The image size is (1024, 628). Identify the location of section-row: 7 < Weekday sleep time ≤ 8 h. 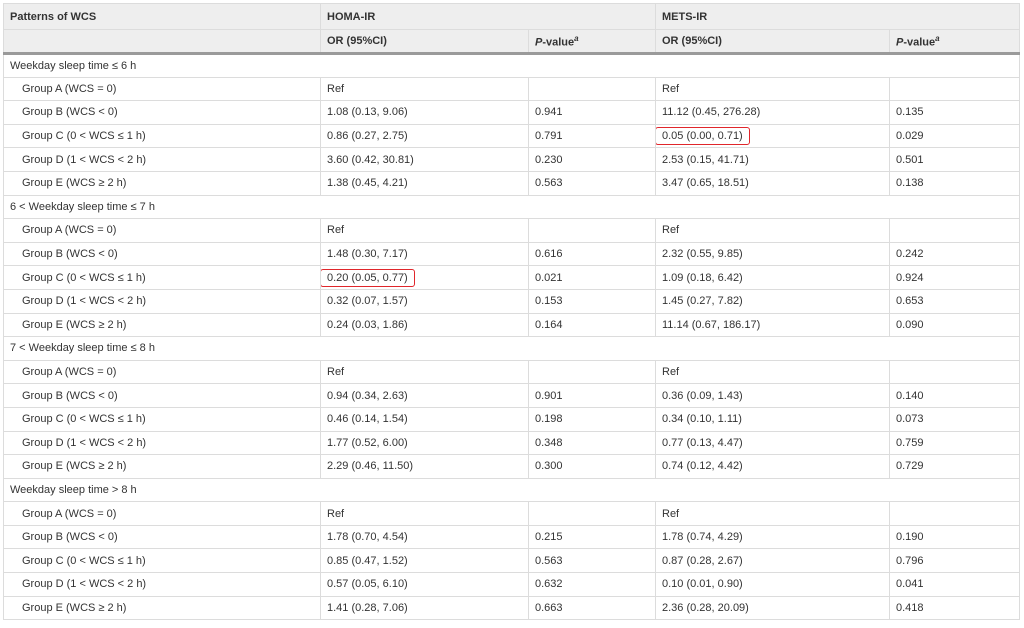
(511, 348).